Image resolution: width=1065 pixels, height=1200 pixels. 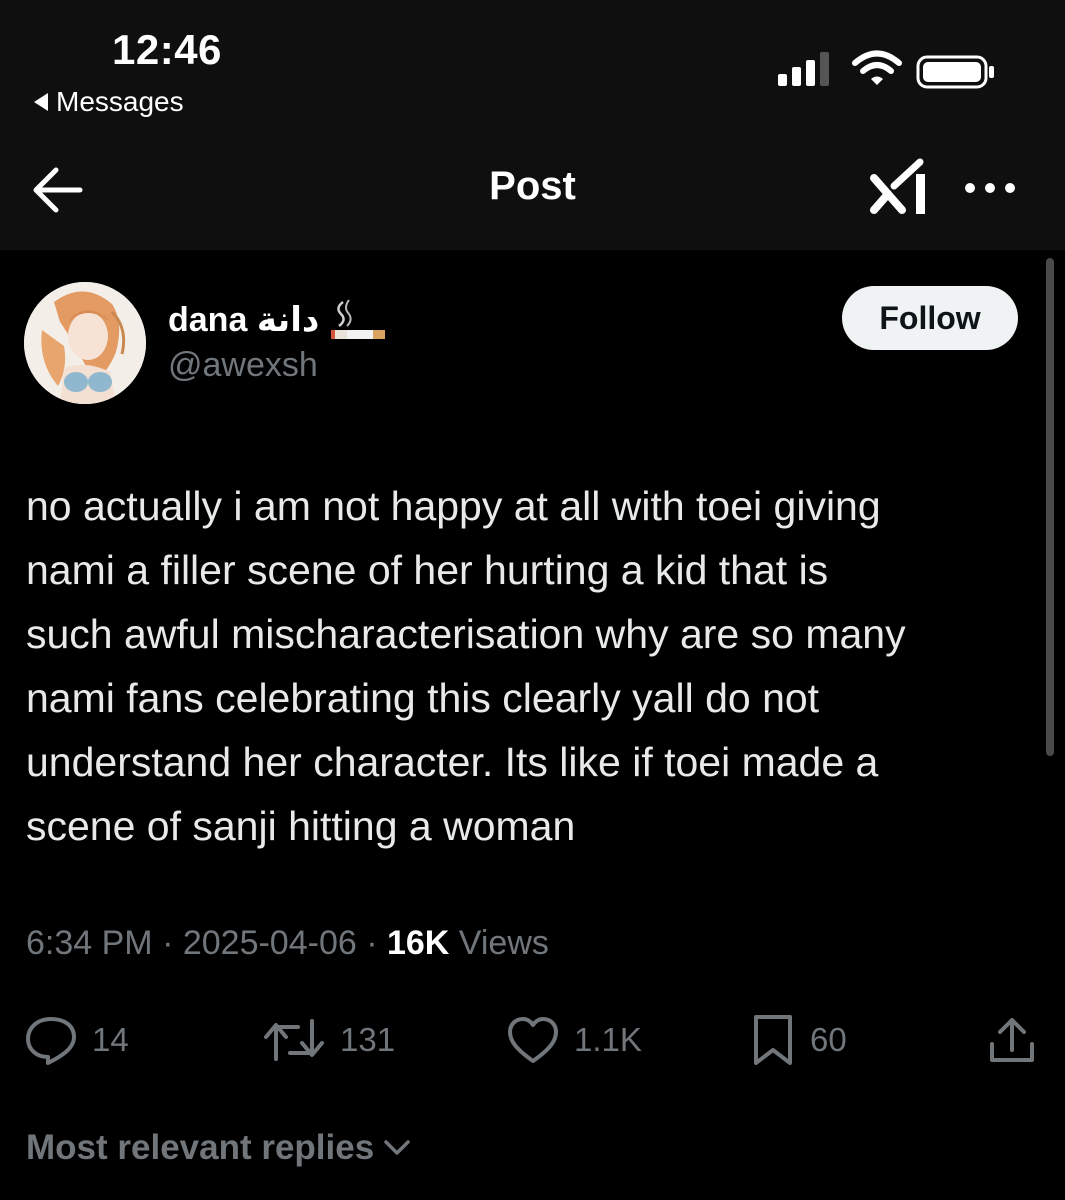 What do you see at coordinates (773, 1040) in the screenshot?
I see `bookmark-icon` at bounding box center [773, 1040].